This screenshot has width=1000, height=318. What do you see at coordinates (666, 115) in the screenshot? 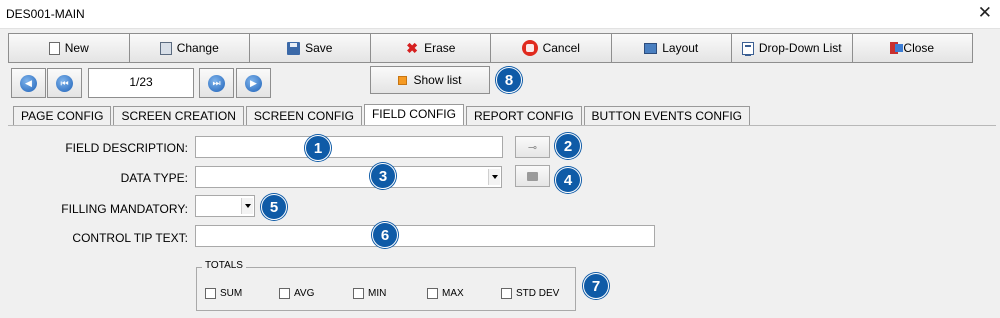
I see `tab-button-events-config: BUTTON EVENTS CONFIG` at bounding box center [666, 115].